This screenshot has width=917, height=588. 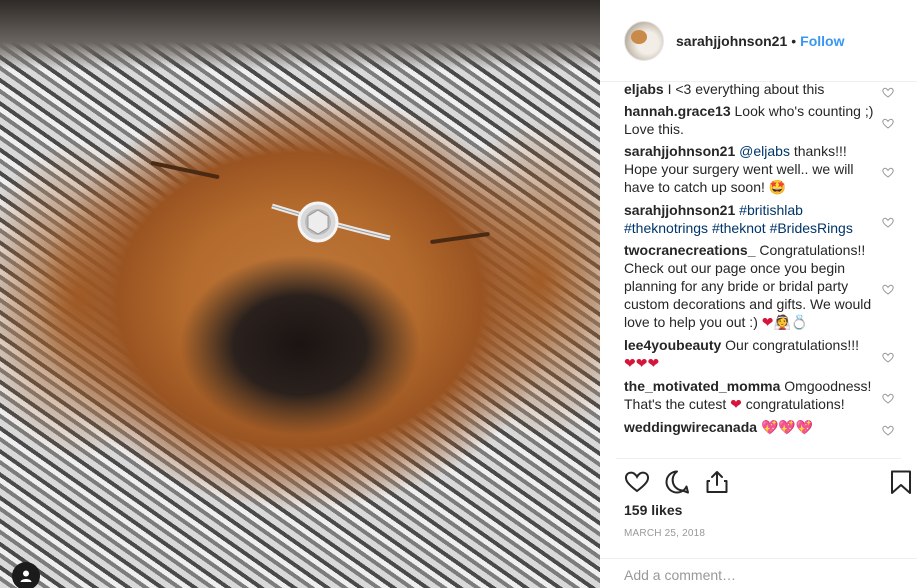 What do you see at coordinates (793, 404) in the screenshot?
I see `comment-text: congratulations!` at bounding box center [793, 404].